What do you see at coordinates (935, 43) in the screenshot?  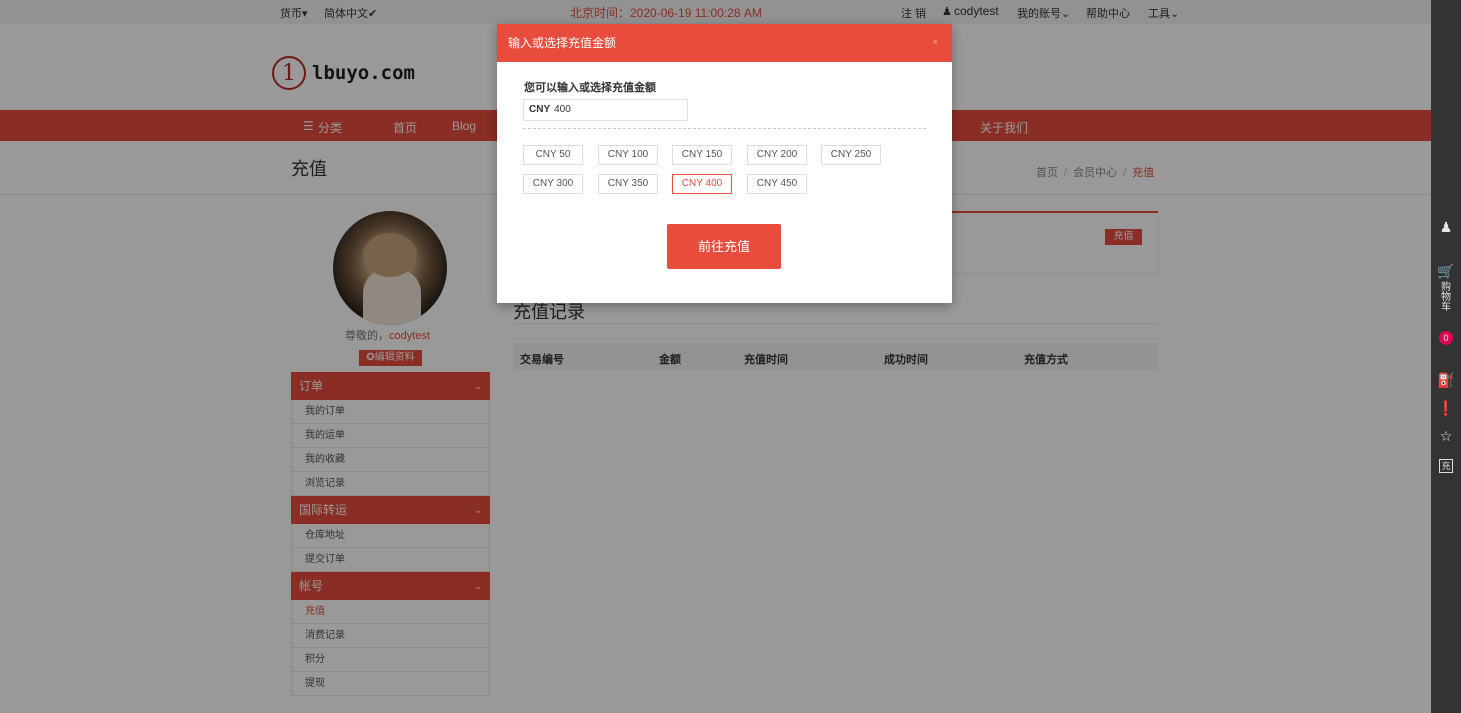 I see `close-icon: ×` at bounding box center [935, 43].